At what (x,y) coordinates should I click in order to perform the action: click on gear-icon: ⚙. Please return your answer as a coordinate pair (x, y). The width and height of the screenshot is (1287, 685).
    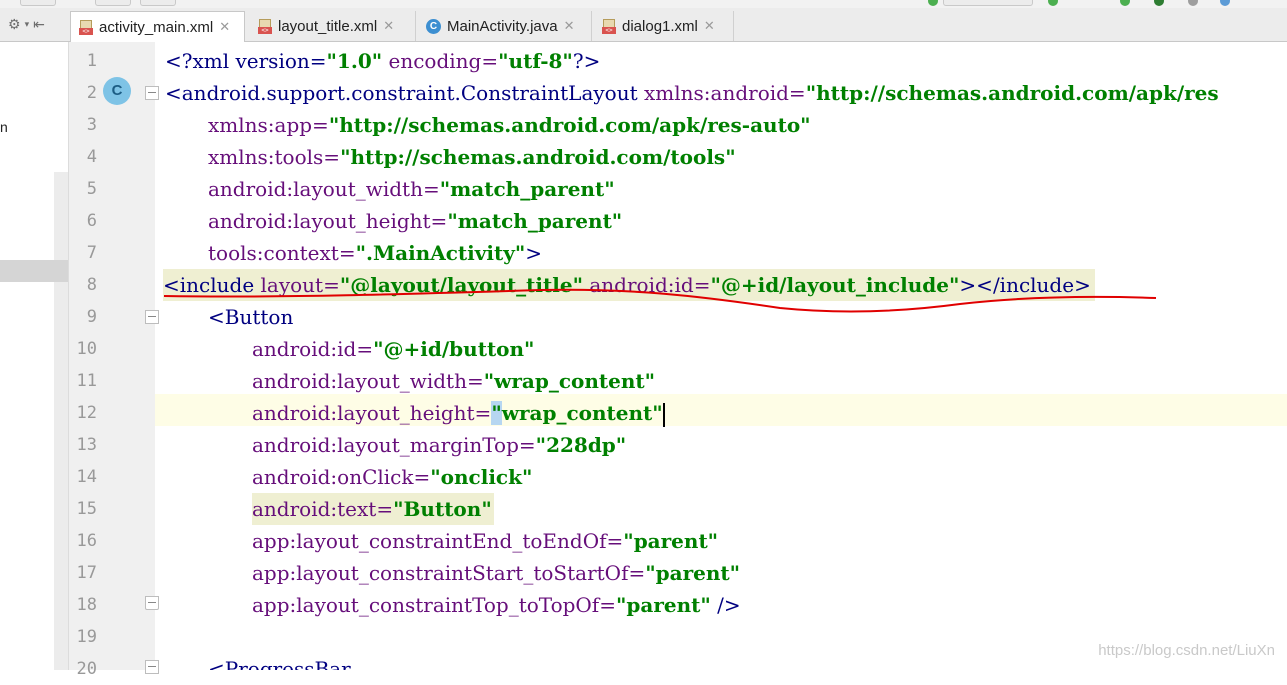
    Looking at the image, I should click on (14, 24).